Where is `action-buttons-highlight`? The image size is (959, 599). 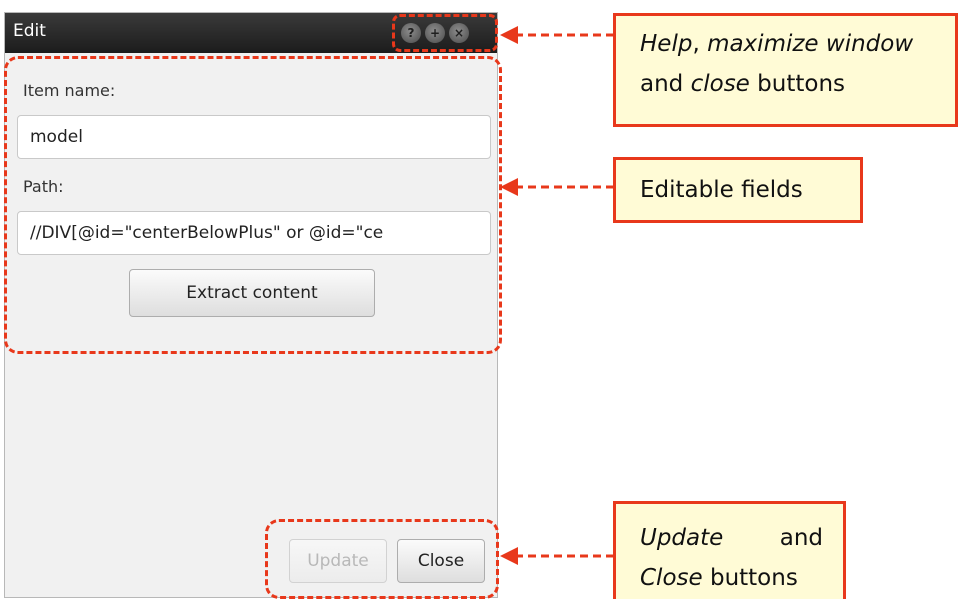
action-buttons-highlight is located at coordinates (382, 559).